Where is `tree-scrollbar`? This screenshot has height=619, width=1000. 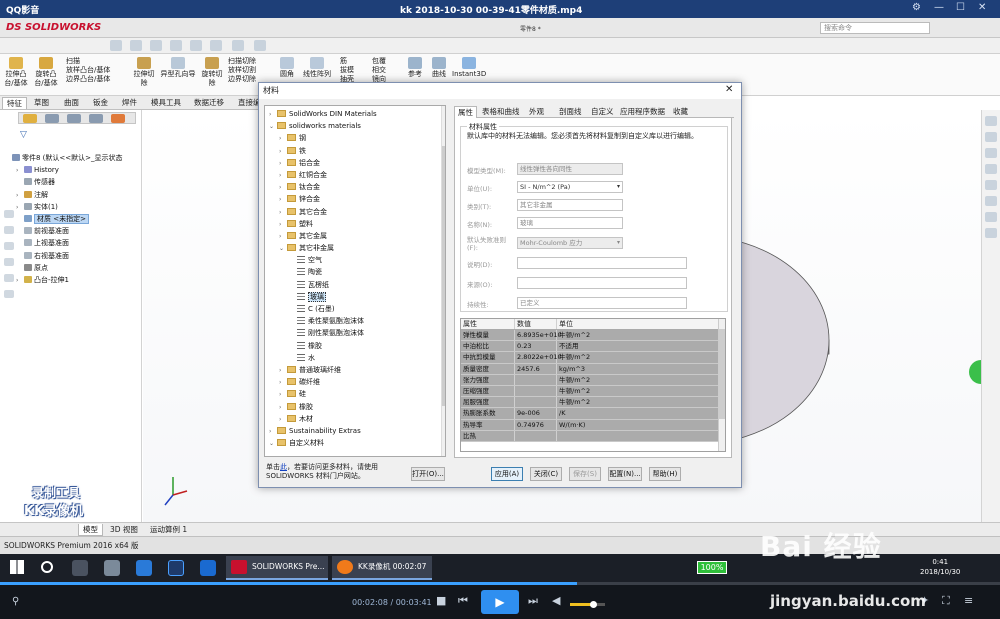 tree-scrollbar is located at coordinates (443, 281).